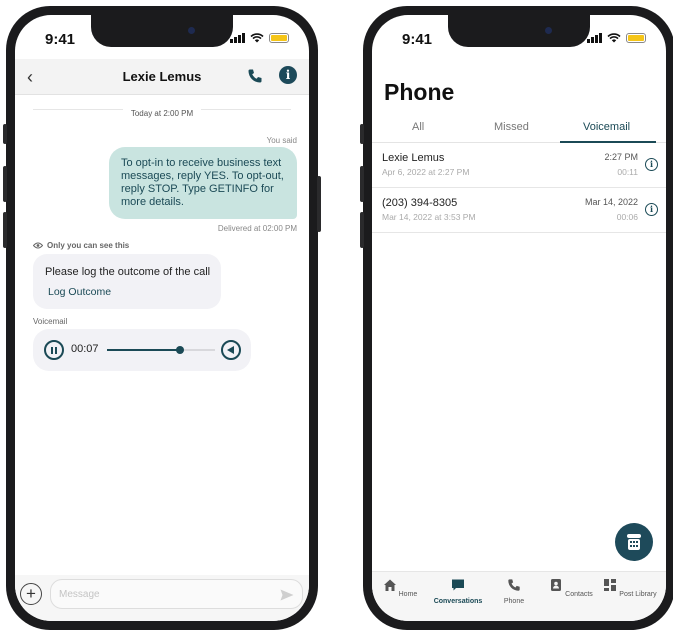 The width and height of the screenshot is (673, 634). Describe the element at coordinates (50, 321) in the screenshot. I see `voicemail-label: Voicemail` at that location.